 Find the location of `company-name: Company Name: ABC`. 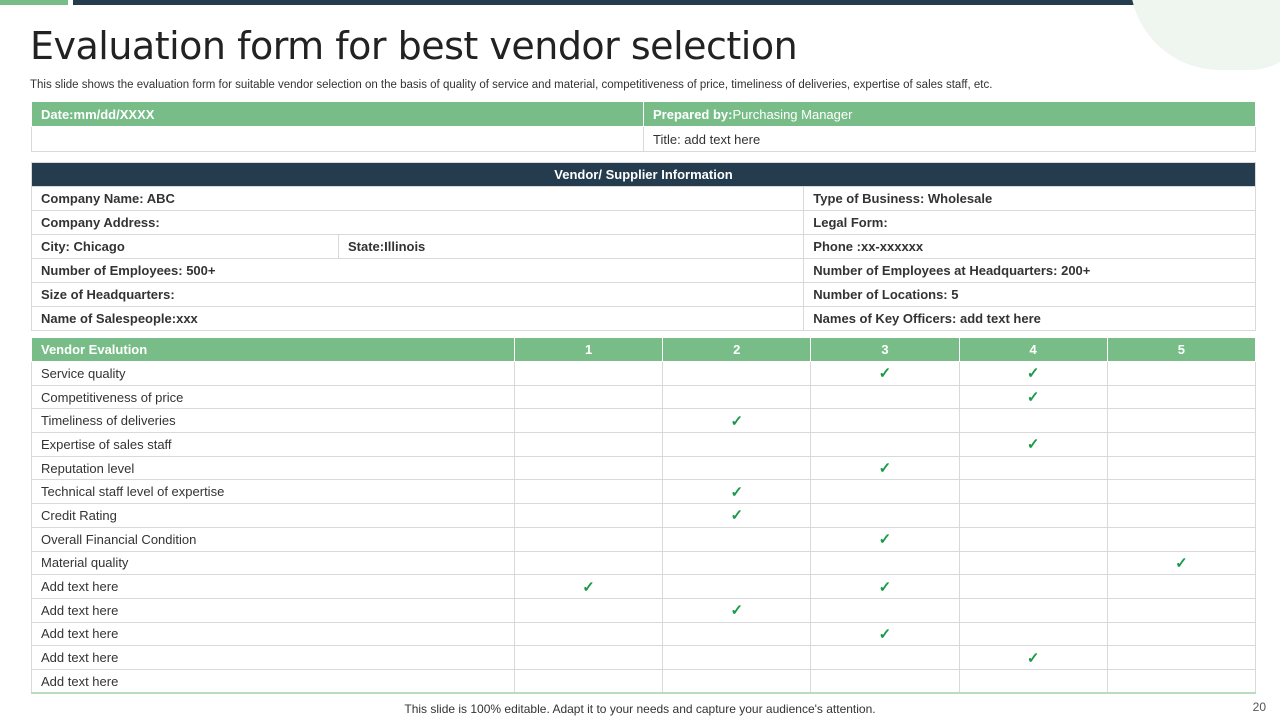

company-name: Company Name: ABC is located at coordinates (417, 198).